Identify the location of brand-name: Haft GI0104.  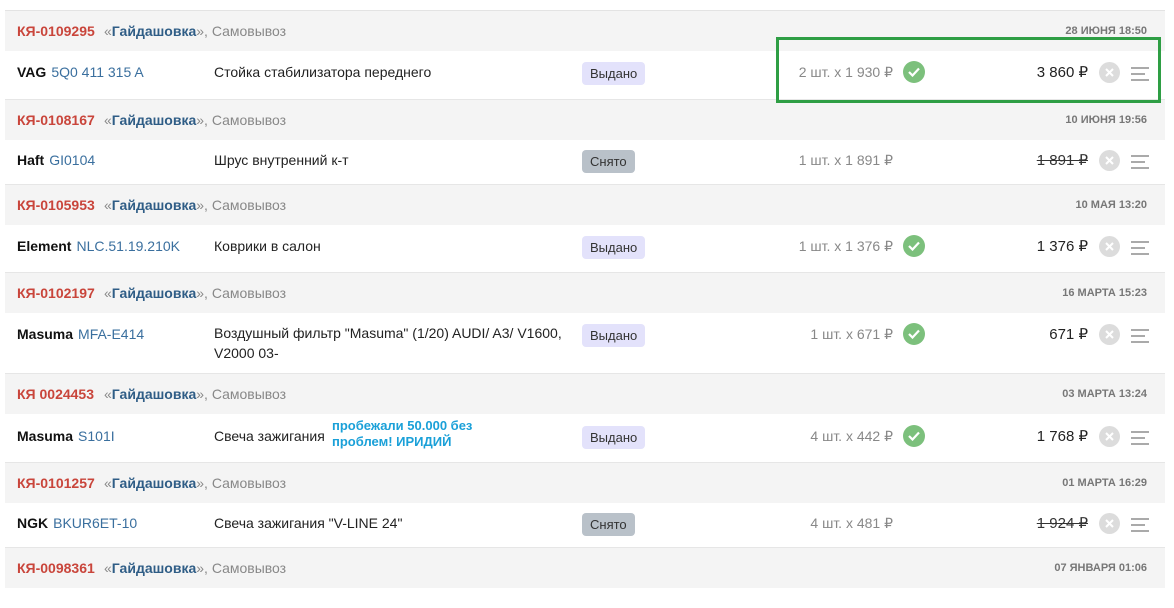
(56, 160).